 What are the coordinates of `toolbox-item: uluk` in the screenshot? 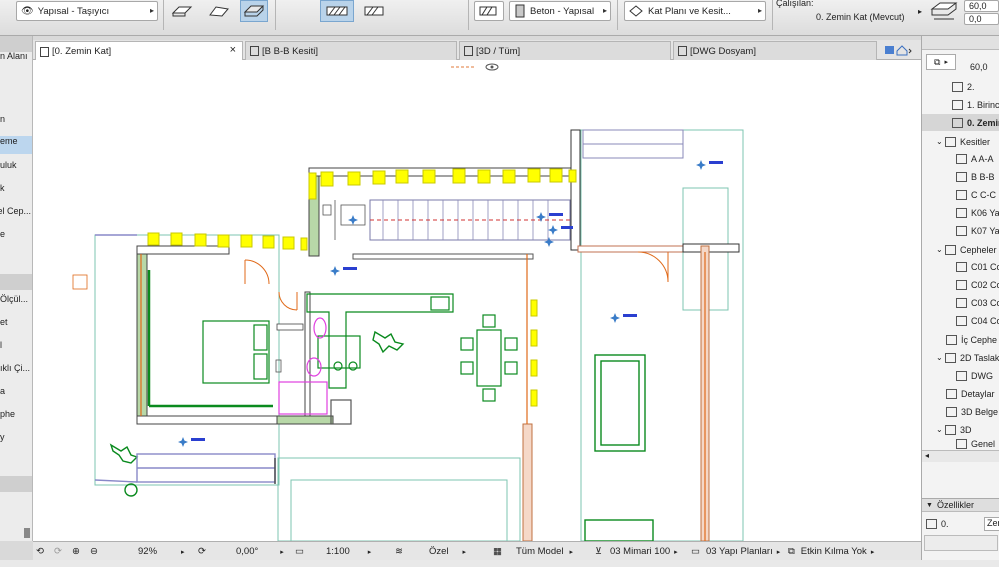 It's located at (16, 169).